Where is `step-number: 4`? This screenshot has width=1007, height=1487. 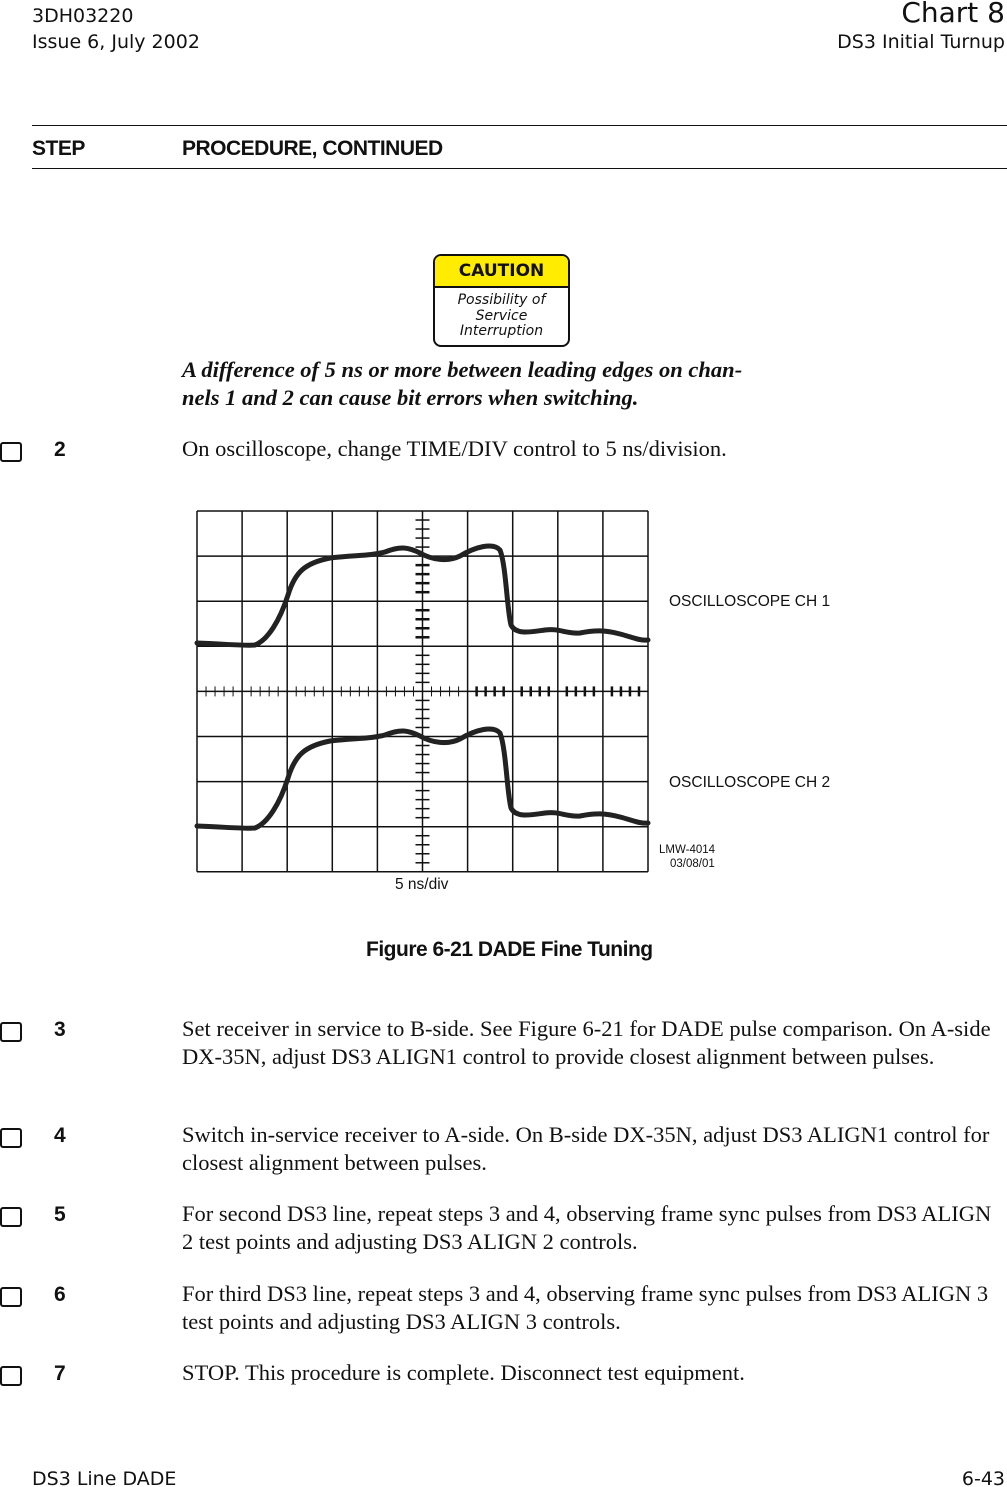 step-number: 4 is located at coordinates (60, 1135).